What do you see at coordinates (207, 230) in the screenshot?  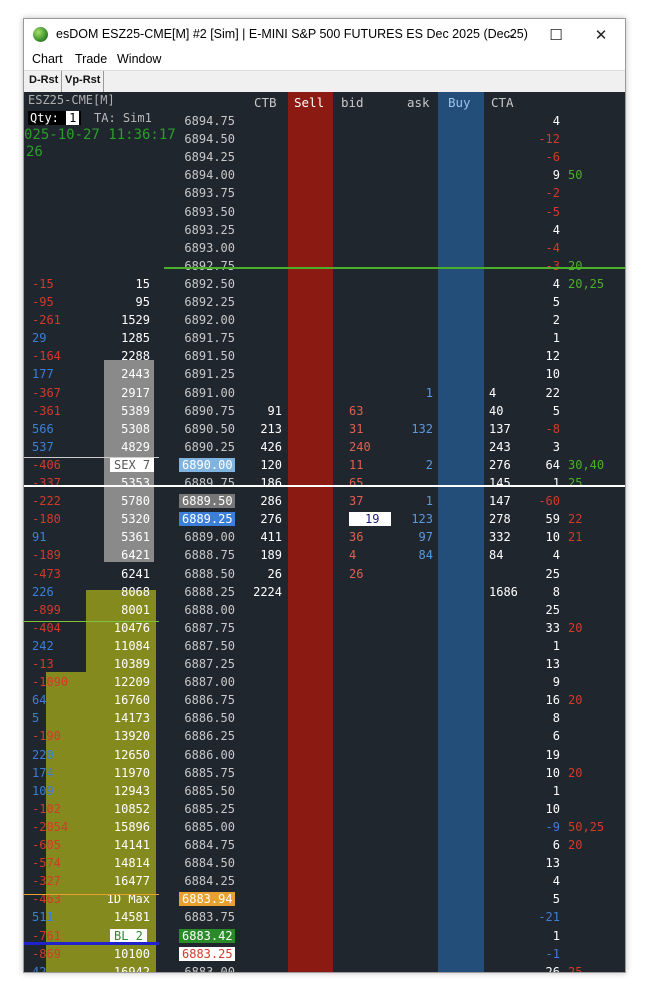 I see `price: 6893.25` at bounding box center [207, 230].